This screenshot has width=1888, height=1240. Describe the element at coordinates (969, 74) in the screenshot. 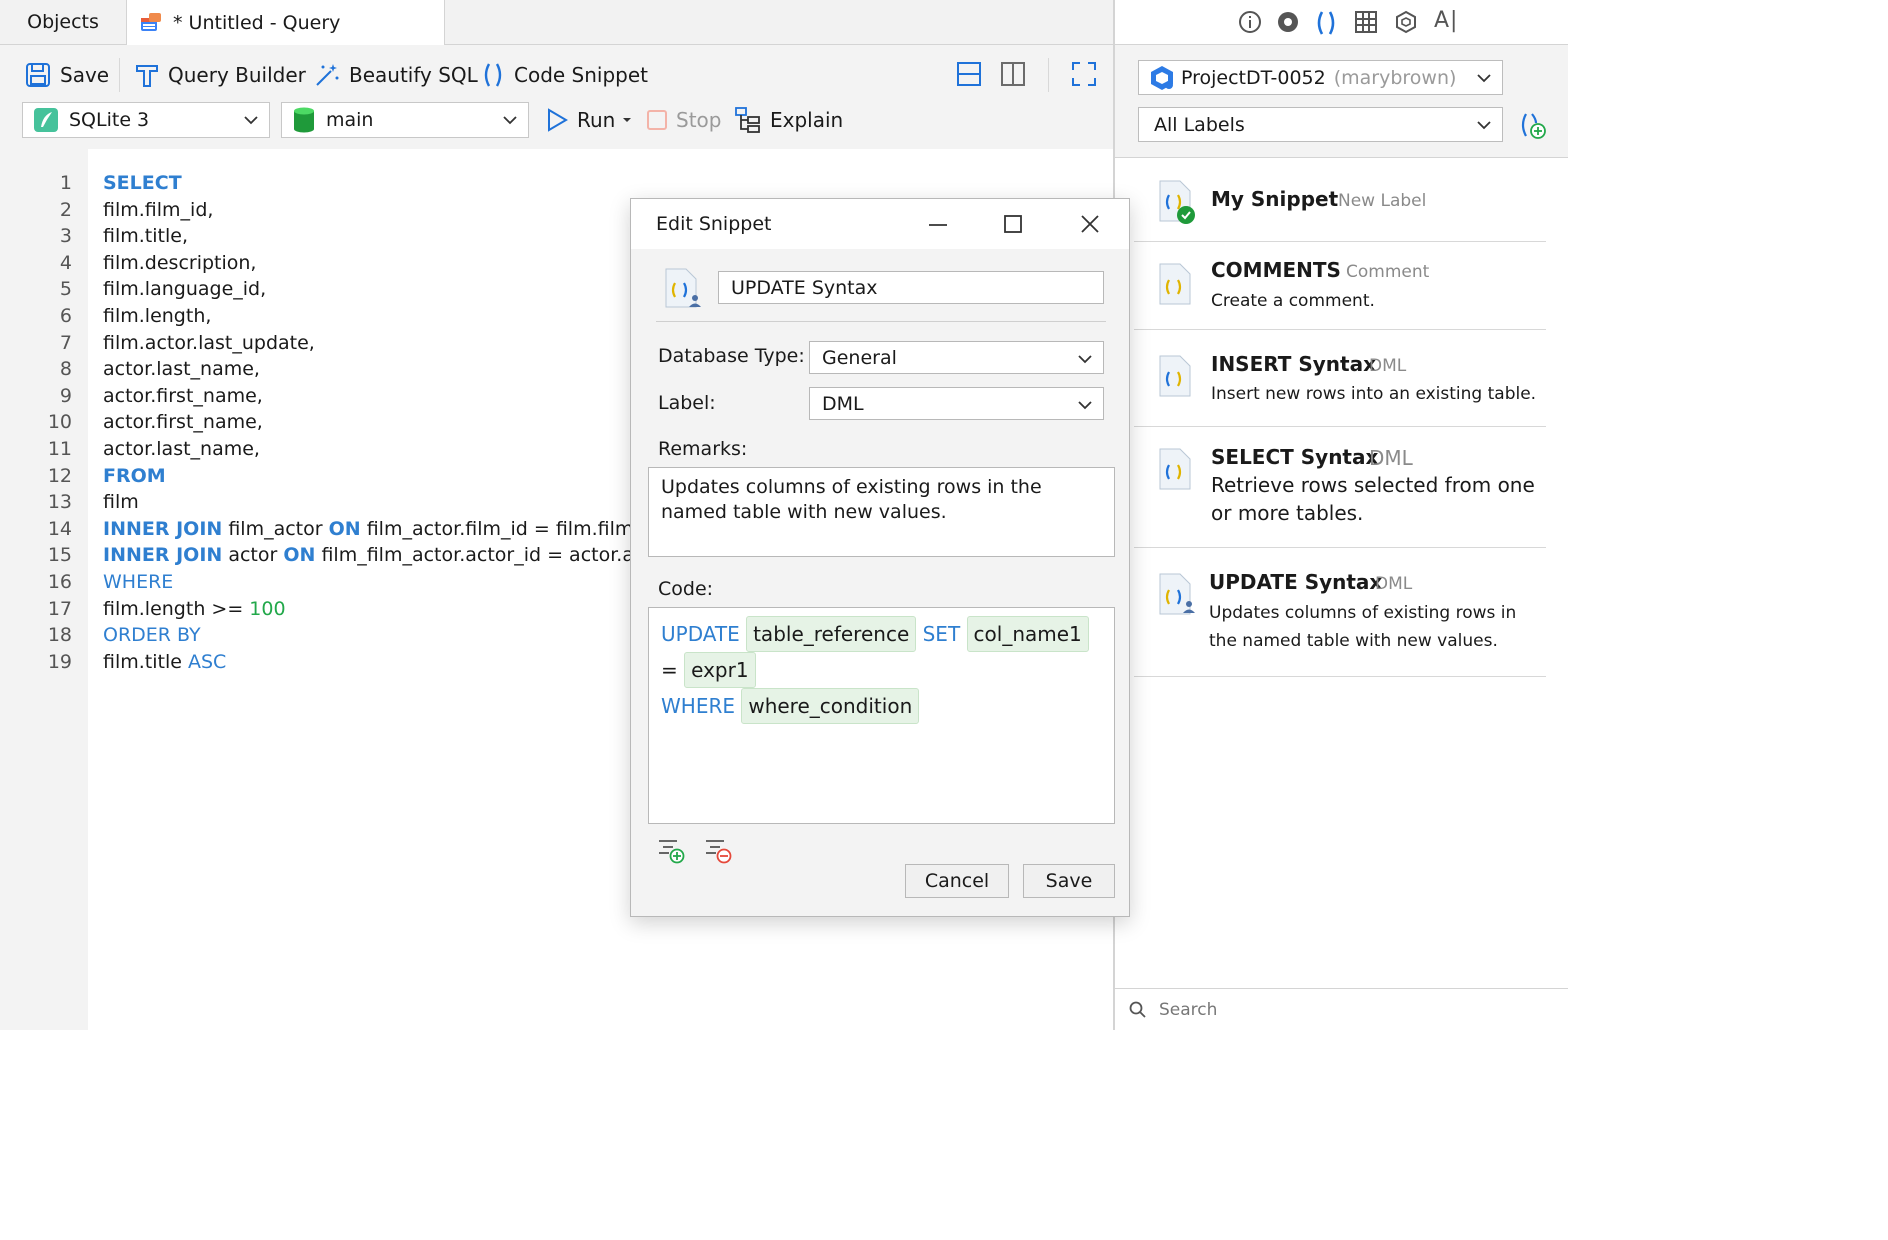

I see `layout-horizontal-icon` at that location.